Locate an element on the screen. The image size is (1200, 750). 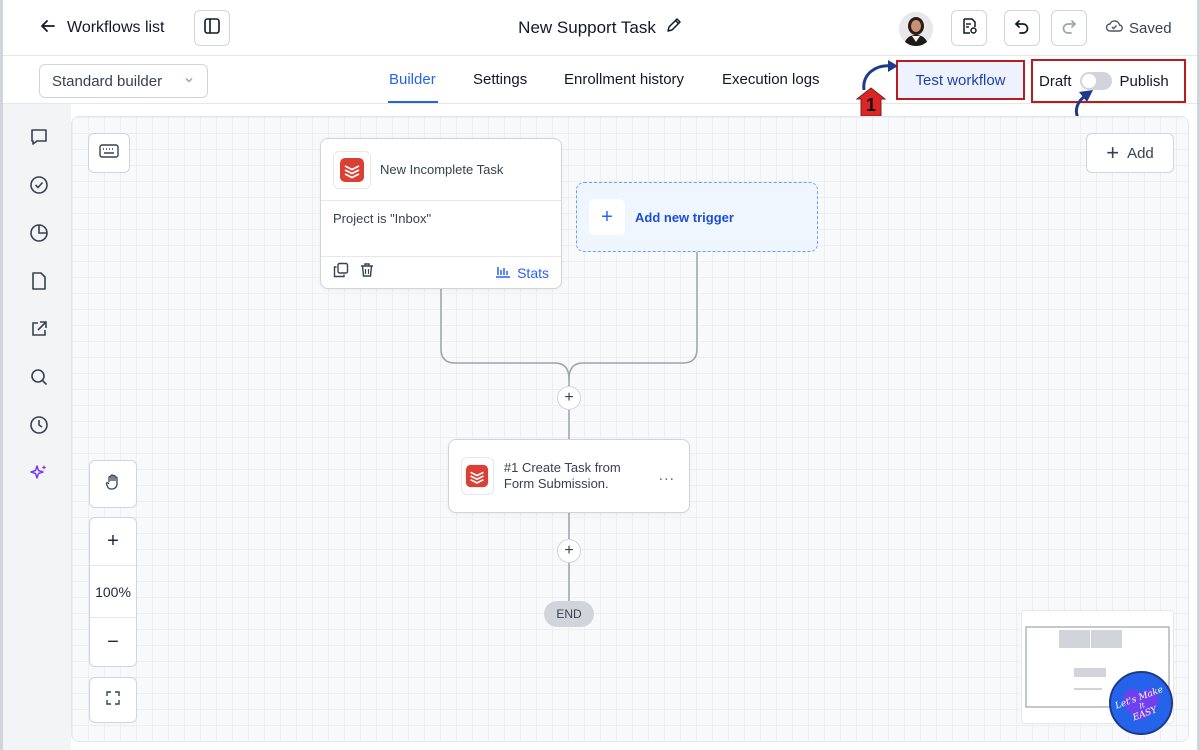
add-new-trigger-label: Add new trigger is located at coordinates (684, 217).